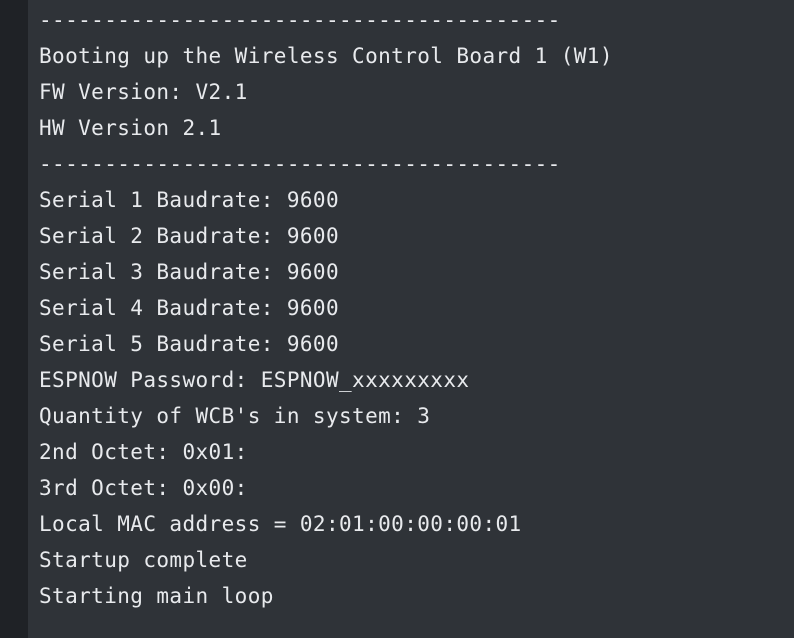 This screenshot has width=794, height=638. I want to click on serial-2-baudrate-line: Serial 2 Baudrate: 9600, so click(189, 236).